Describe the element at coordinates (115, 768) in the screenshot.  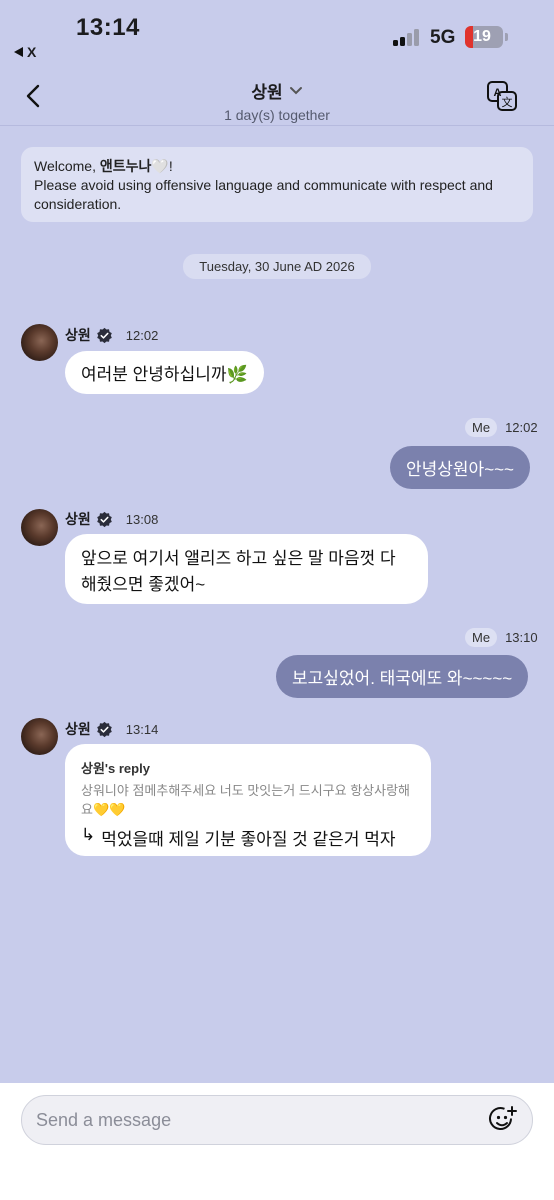
I see `reply-title: 상원's reply` at that location.